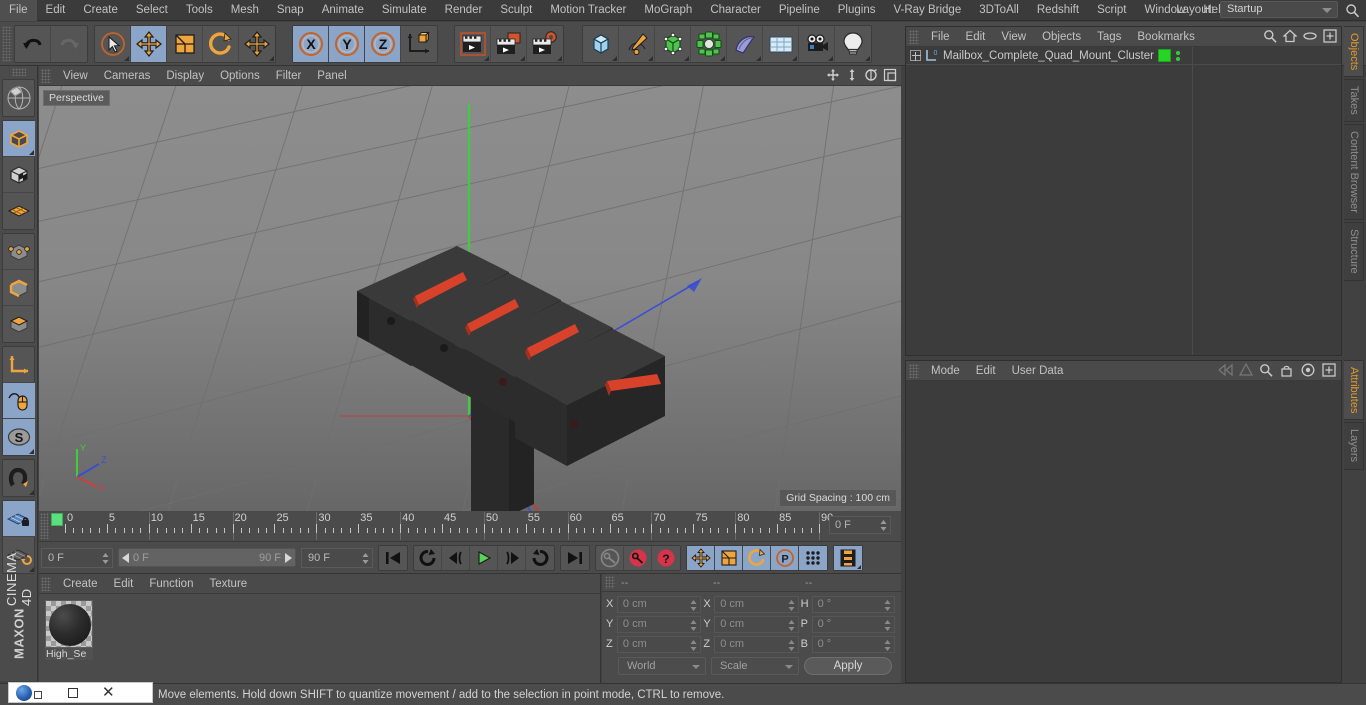 This screenshot has width=1366, height=705. I want to click on menu-item-character: Character, so click(735, 10).